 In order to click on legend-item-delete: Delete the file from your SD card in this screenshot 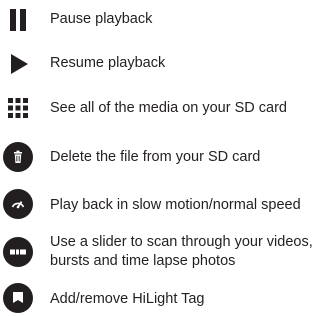, I will do `click(168, 157)`.